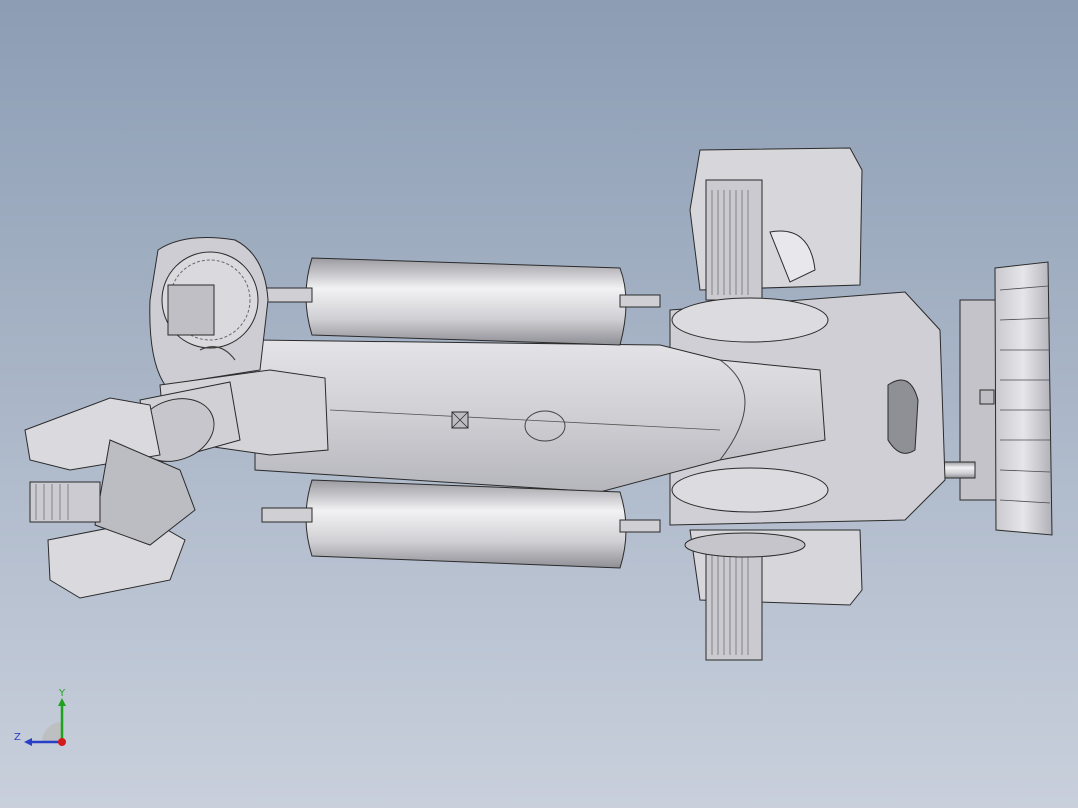 This screenshot has height=808, width=1078. Describe the element at coordinates (62, 693) in the screenshot. I see `y-axis-label: Y` at that location.